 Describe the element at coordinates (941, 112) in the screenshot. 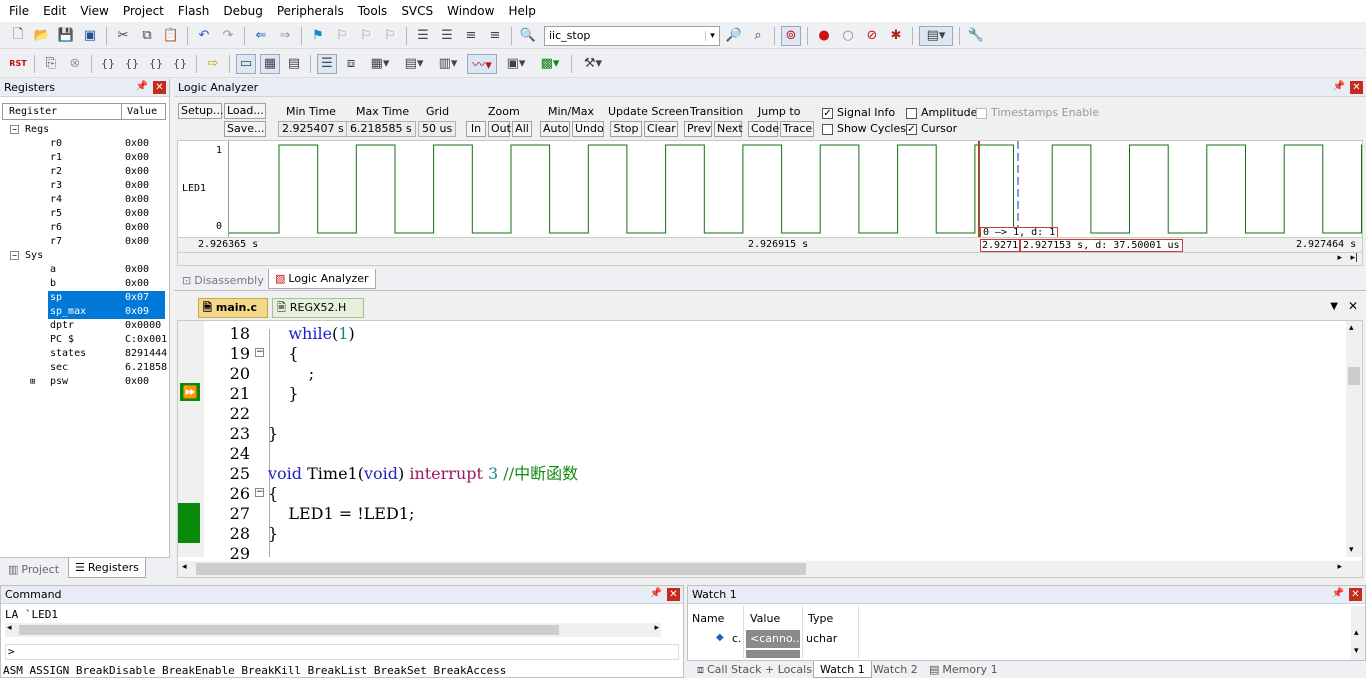

I see `amplitude-option: Amplitude` at that location.